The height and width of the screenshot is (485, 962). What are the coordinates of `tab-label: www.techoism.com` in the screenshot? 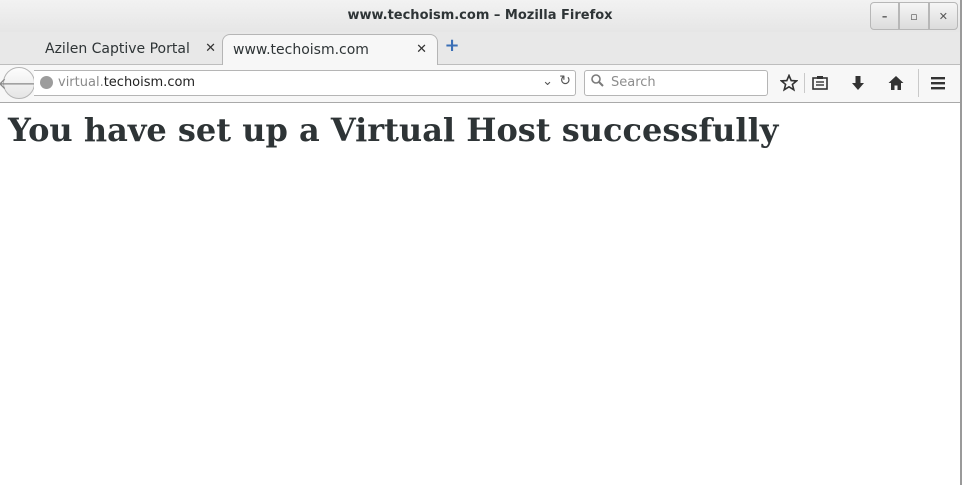 It's located at (301, 50).